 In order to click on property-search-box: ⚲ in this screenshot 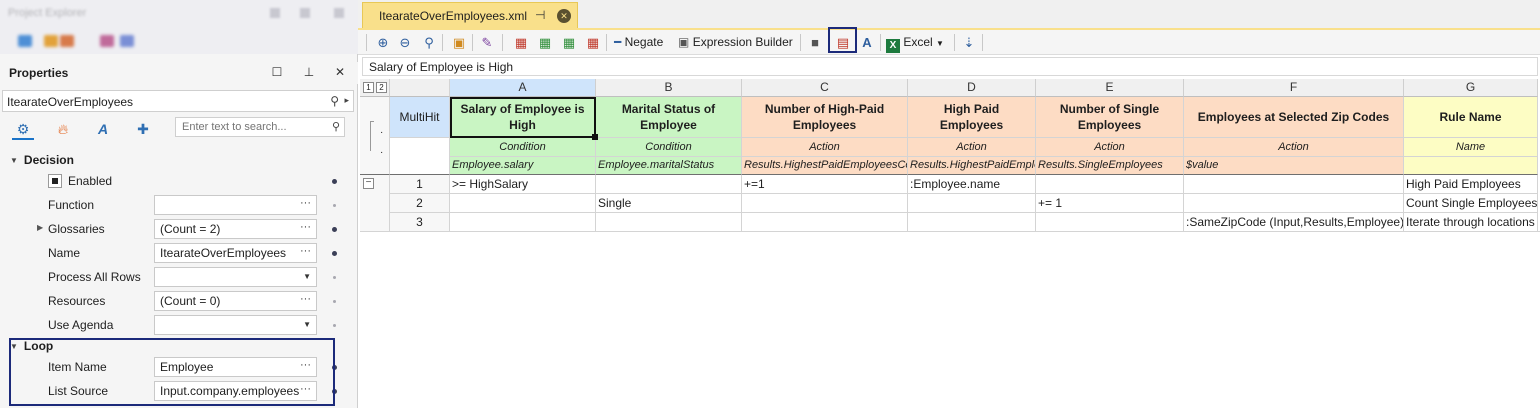, I will do `click(260, 127)`.